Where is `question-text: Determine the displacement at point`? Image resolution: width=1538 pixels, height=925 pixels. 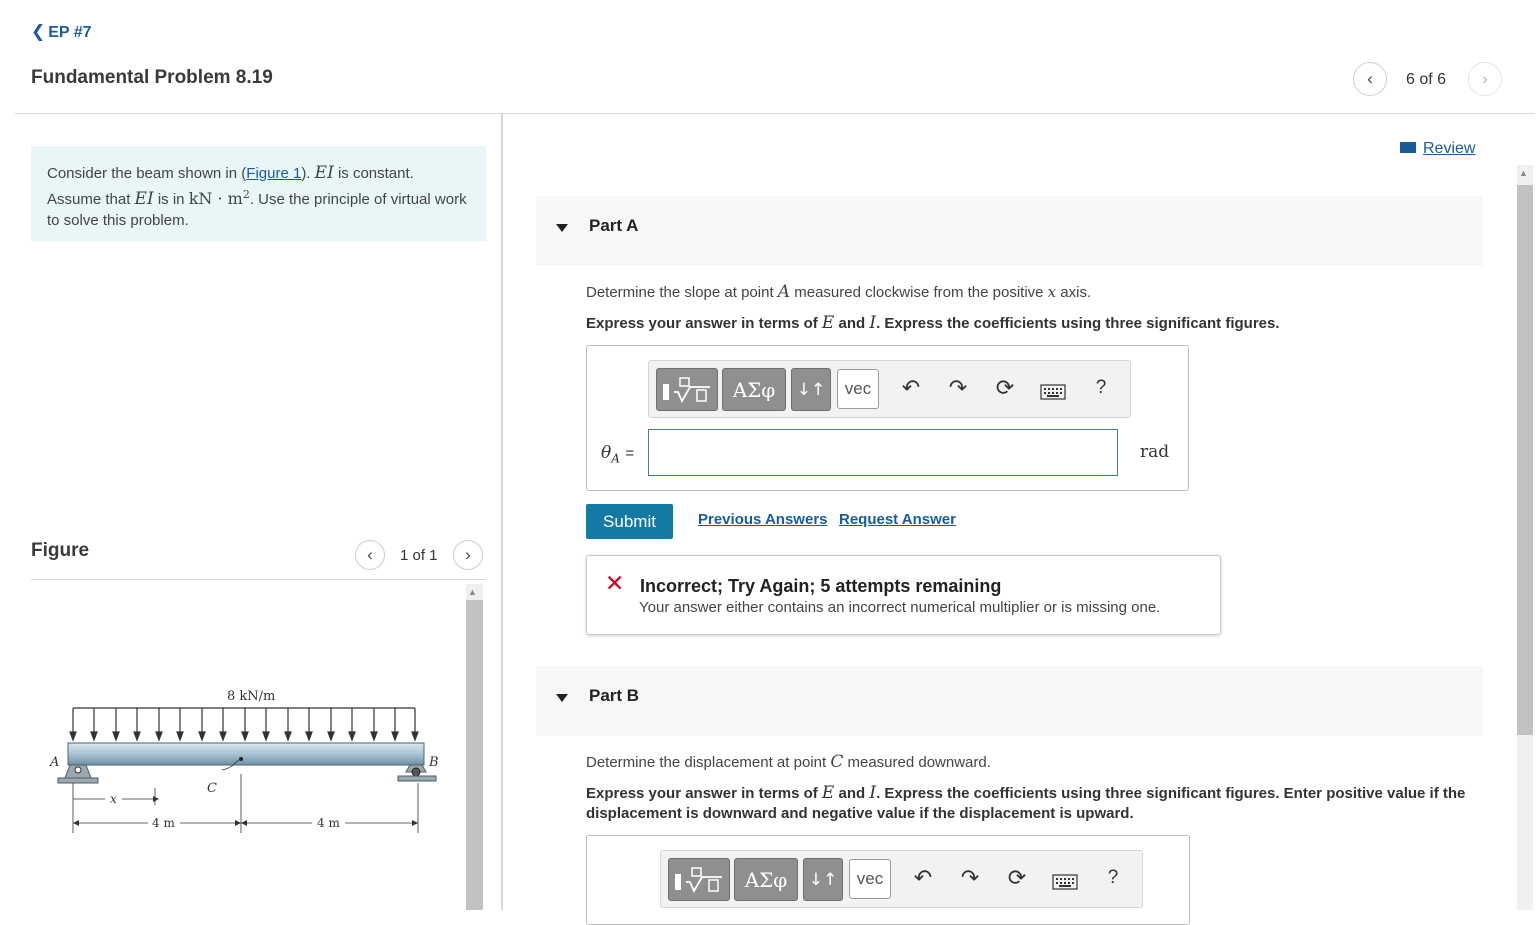 question-text: Determine the displacement at point is located at coordinates (708, 762).